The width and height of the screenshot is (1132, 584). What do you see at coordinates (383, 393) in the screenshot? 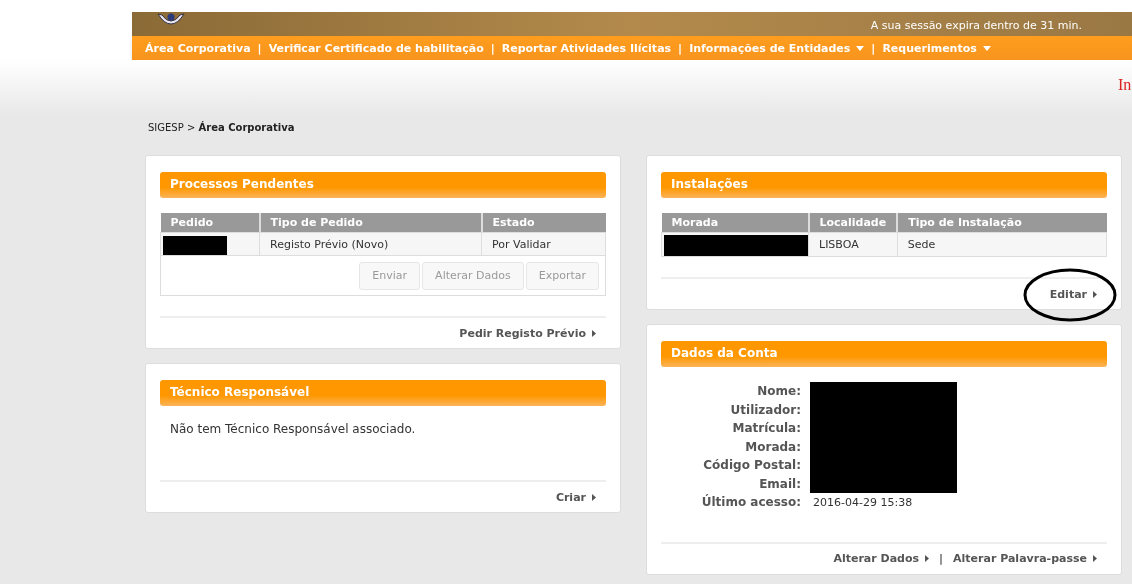
I see `panel-title: Técnico Responsável` at bounding box center [383, 393].